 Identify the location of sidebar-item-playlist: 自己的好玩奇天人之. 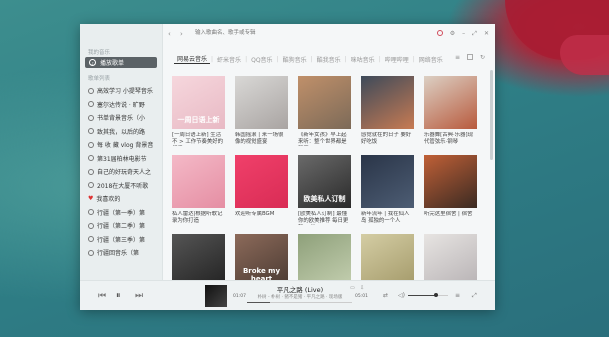
(121, 172).